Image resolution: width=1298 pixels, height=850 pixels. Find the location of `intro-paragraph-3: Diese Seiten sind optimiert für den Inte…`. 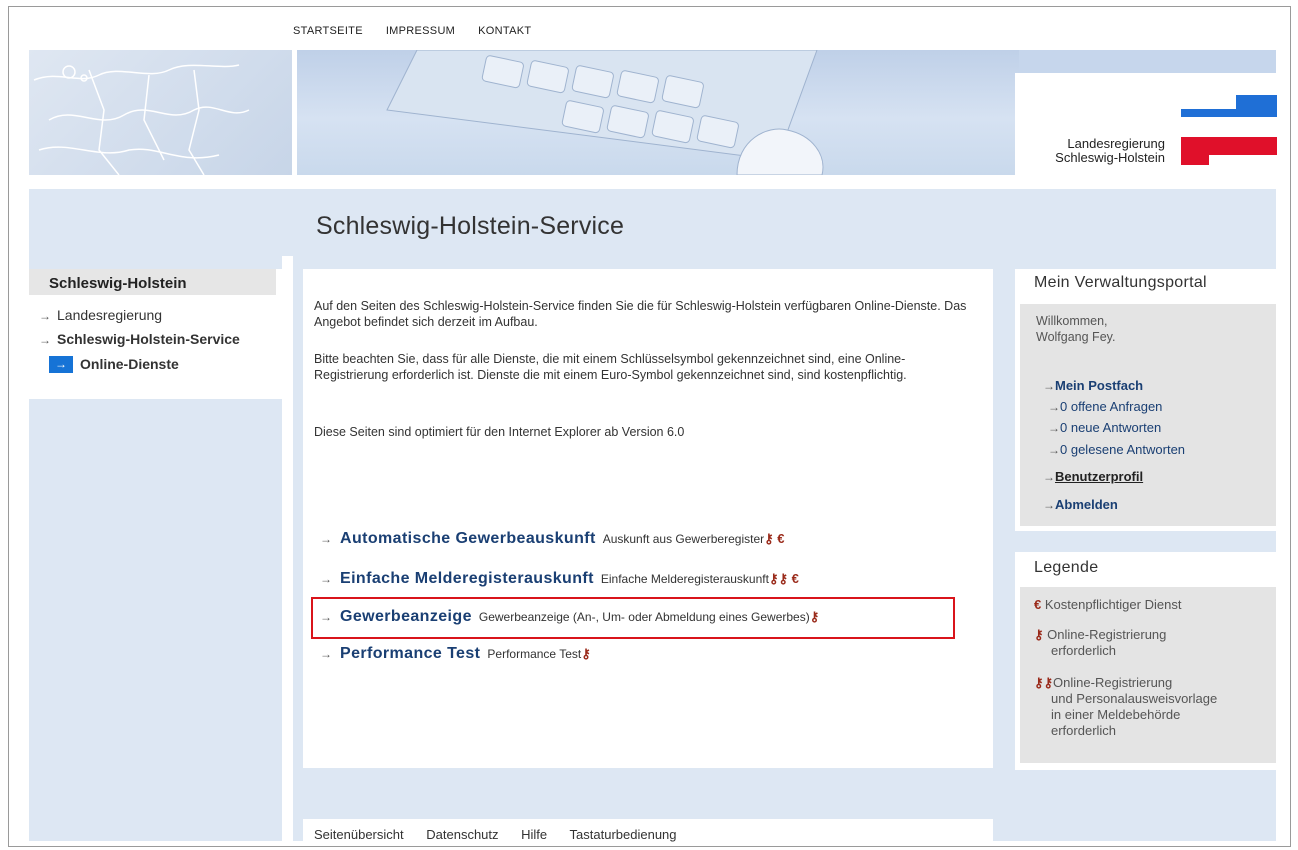

intro-paragraph-3: Diese Seiten sind optimiert für den Inte… is located at coordinates (499, 432).